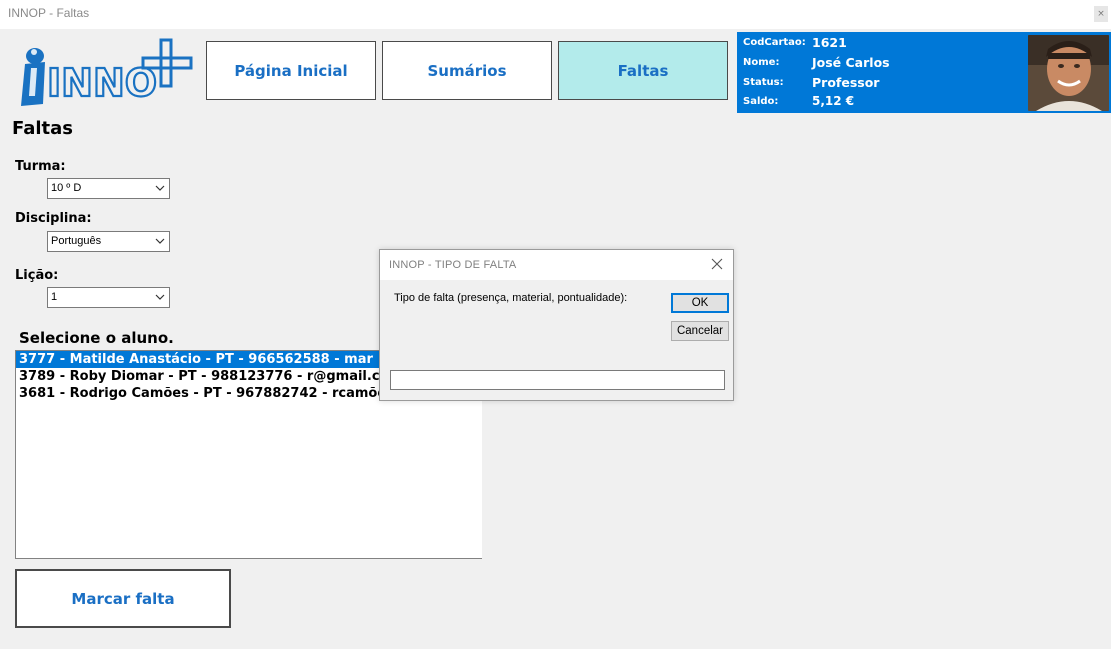 Image resolution: width=1111 pixels, height=649 pixels. I want to click on close-icon: ×, so click(1101, 14).